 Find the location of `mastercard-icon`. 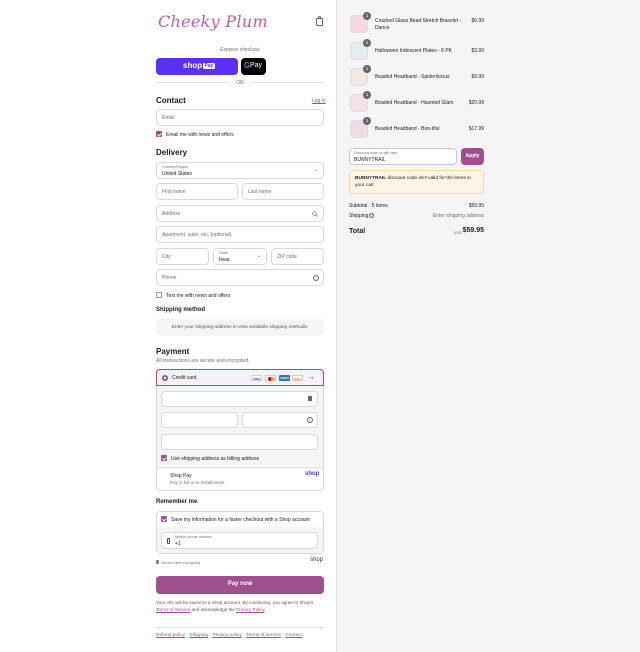

mastercard-icon is located at coordinates (270, 378).